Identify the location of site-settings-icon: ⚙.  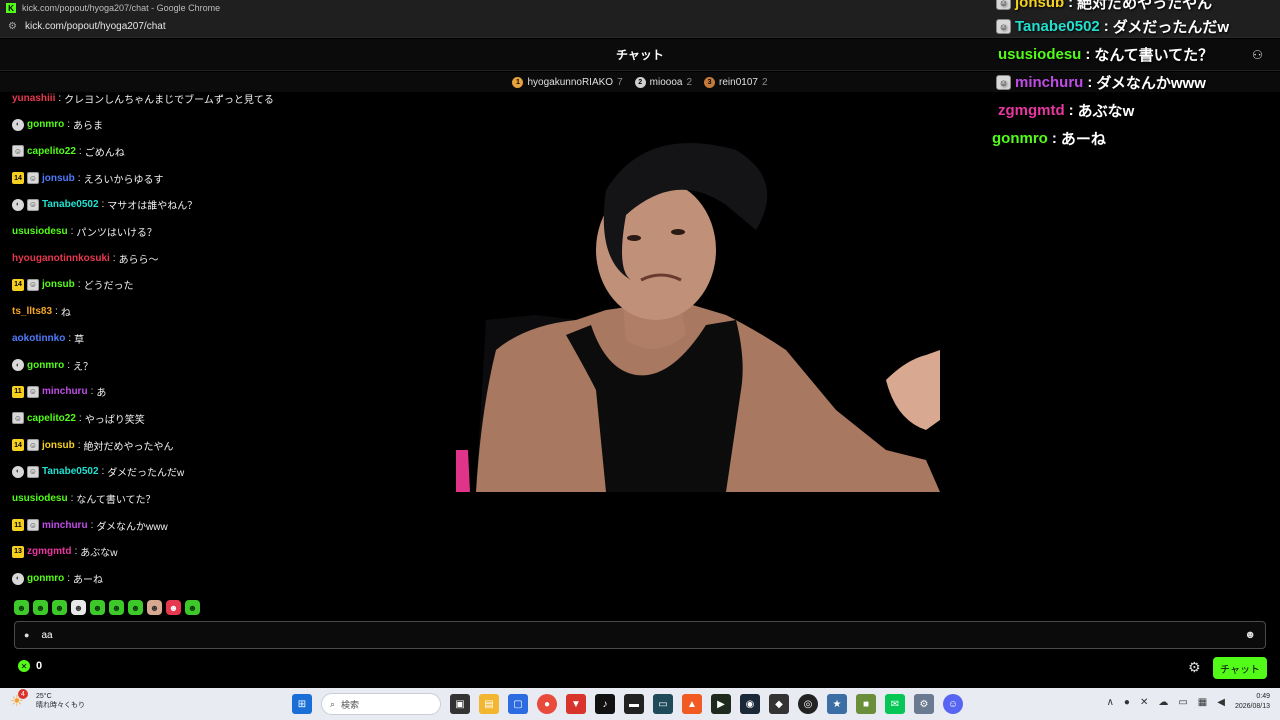
(12, 26).